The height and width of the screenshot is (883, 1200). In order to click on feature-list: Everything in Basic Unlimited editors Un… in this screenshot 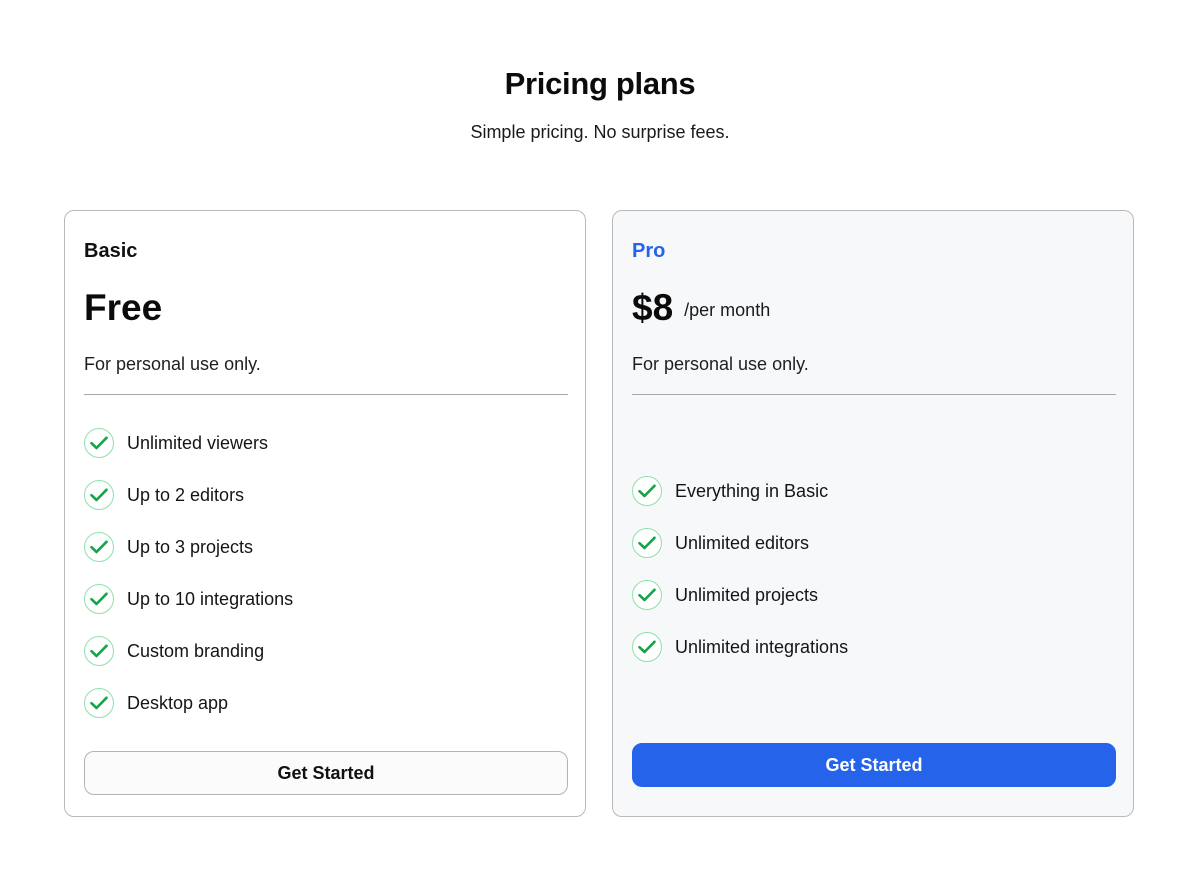, I will do `click(740, 579)`.